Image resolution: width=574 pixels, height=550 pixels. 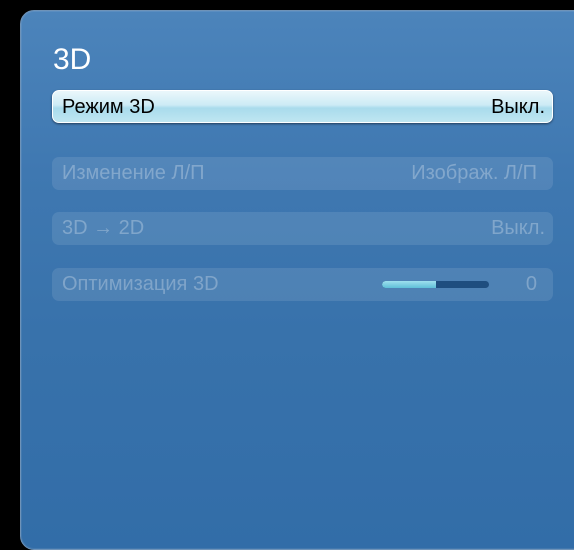 I want to click on menu-item-3d-to-2d: 3D → 2D Выкл., so click(x=302, y=228).